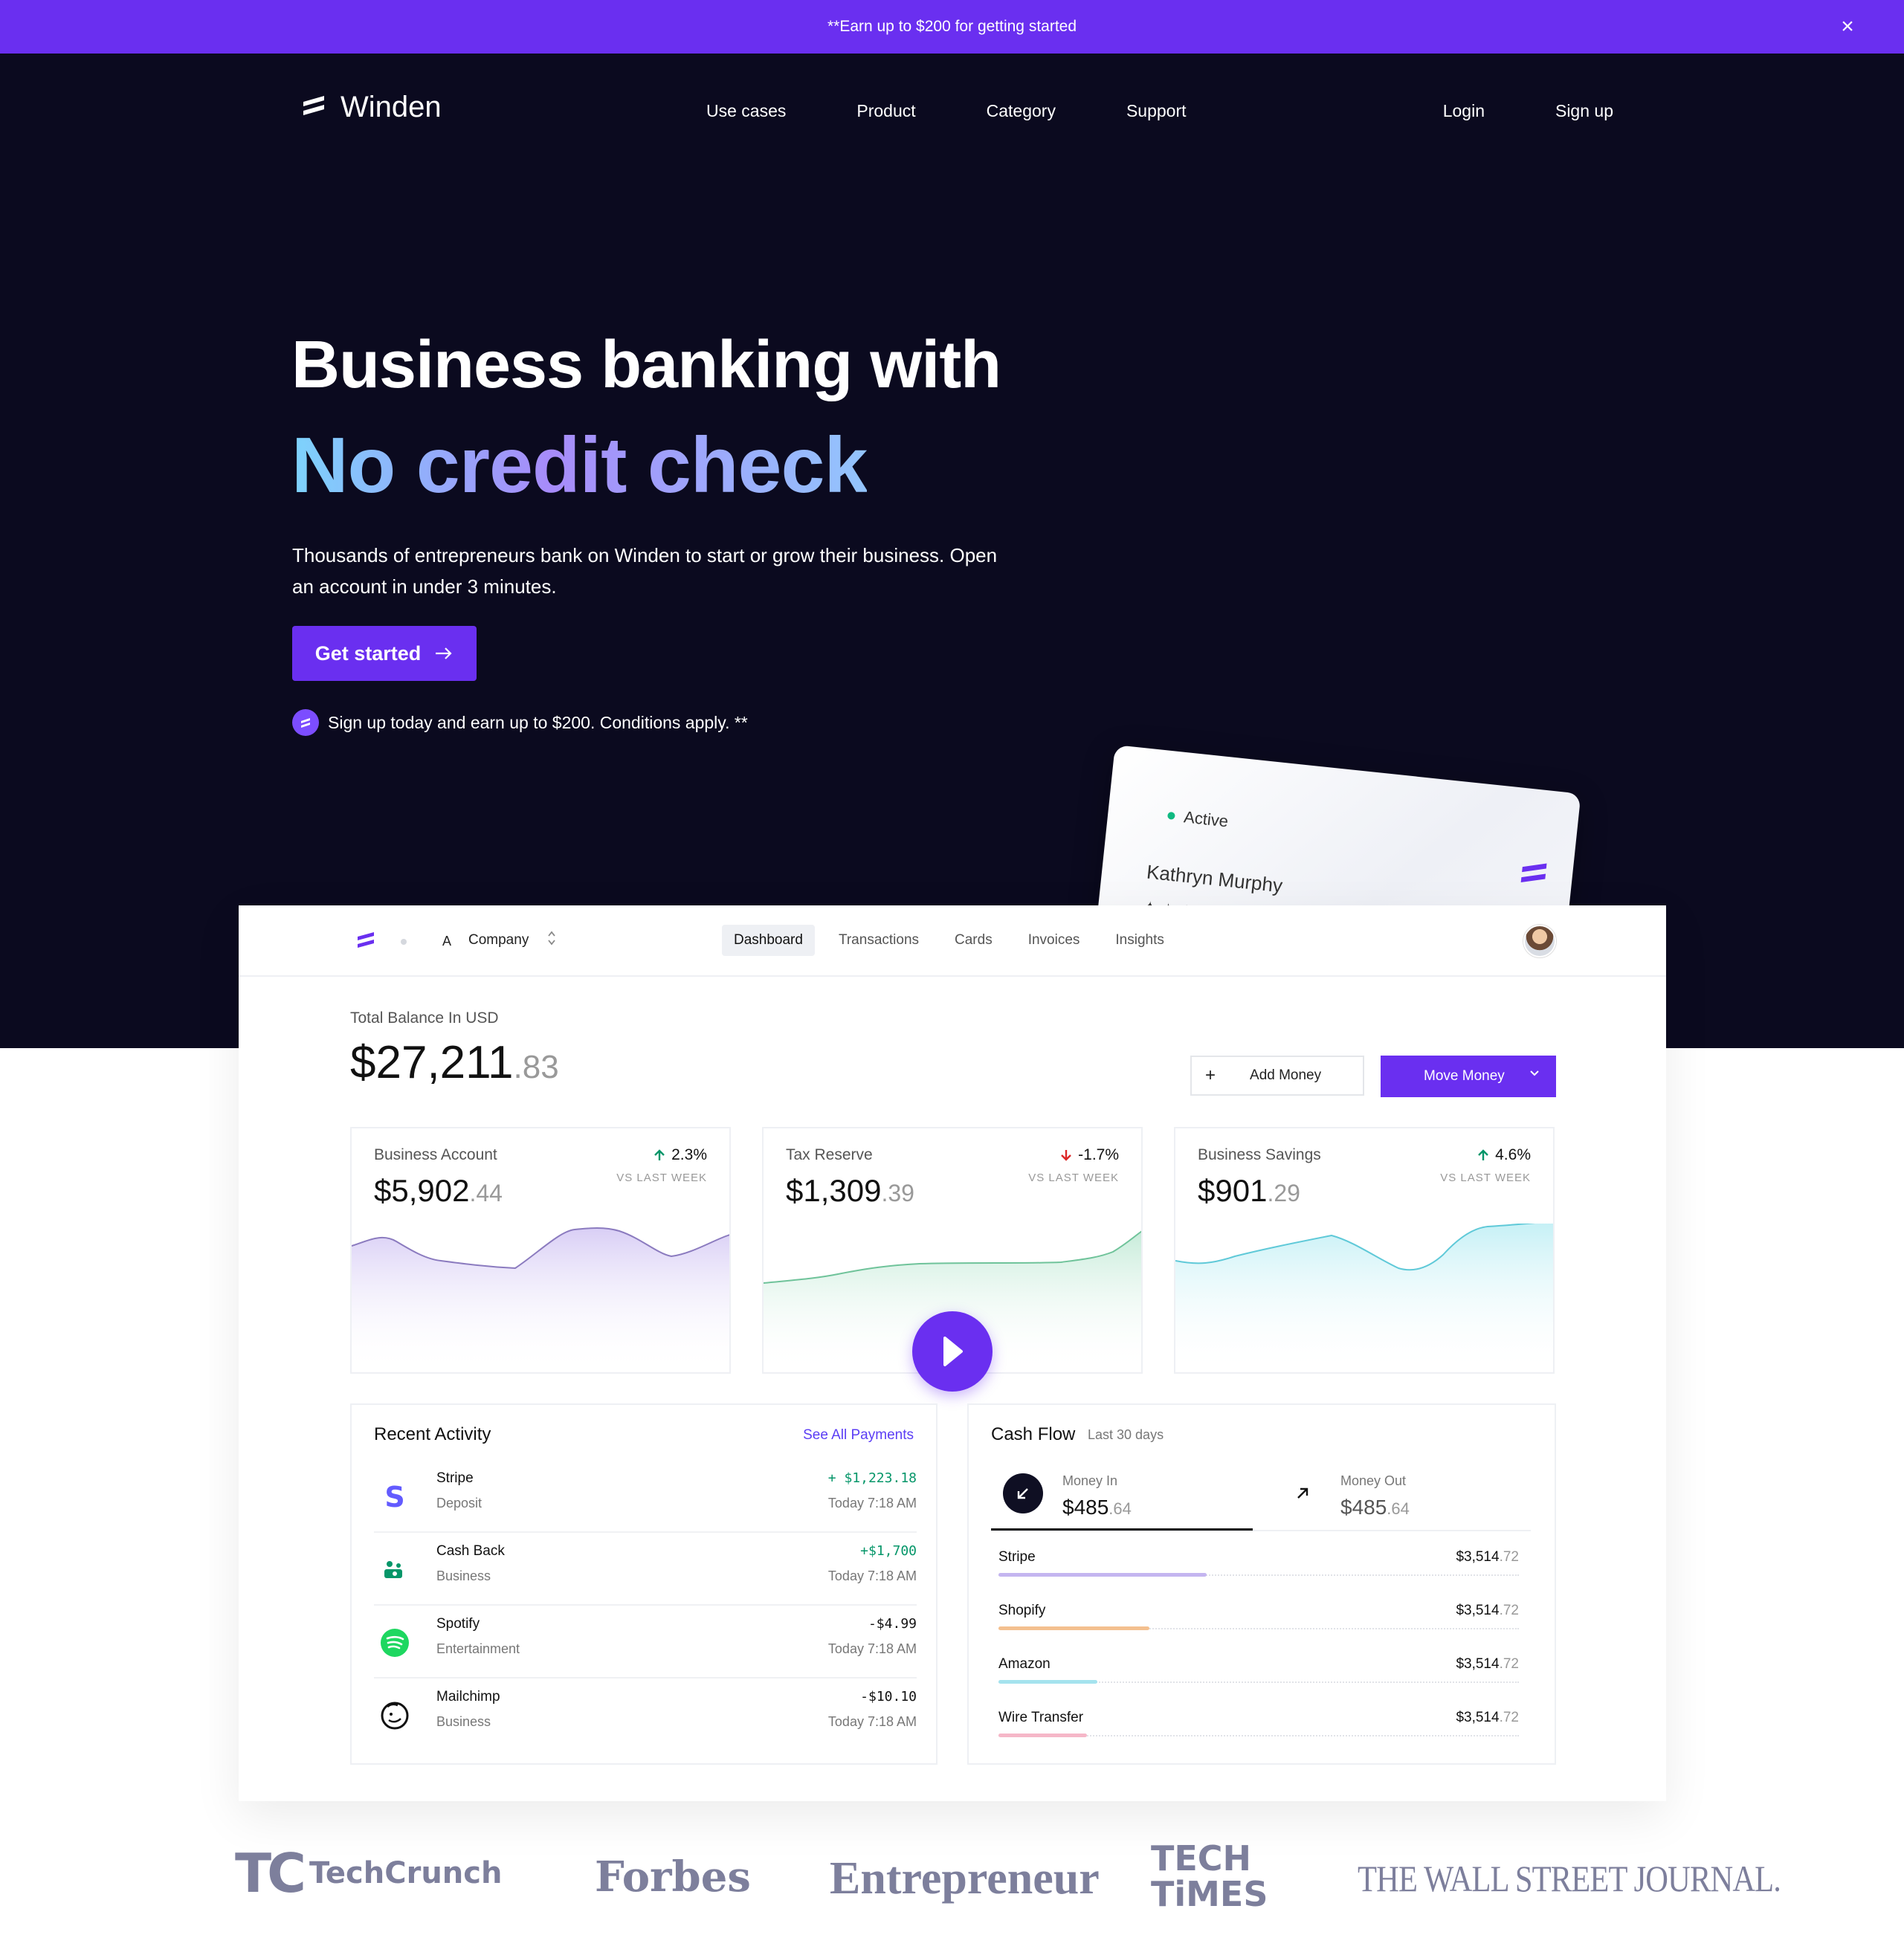 The width and height of the screenshot is (1904, 1958). I want to click on user-avatar, so click(1540, 941).